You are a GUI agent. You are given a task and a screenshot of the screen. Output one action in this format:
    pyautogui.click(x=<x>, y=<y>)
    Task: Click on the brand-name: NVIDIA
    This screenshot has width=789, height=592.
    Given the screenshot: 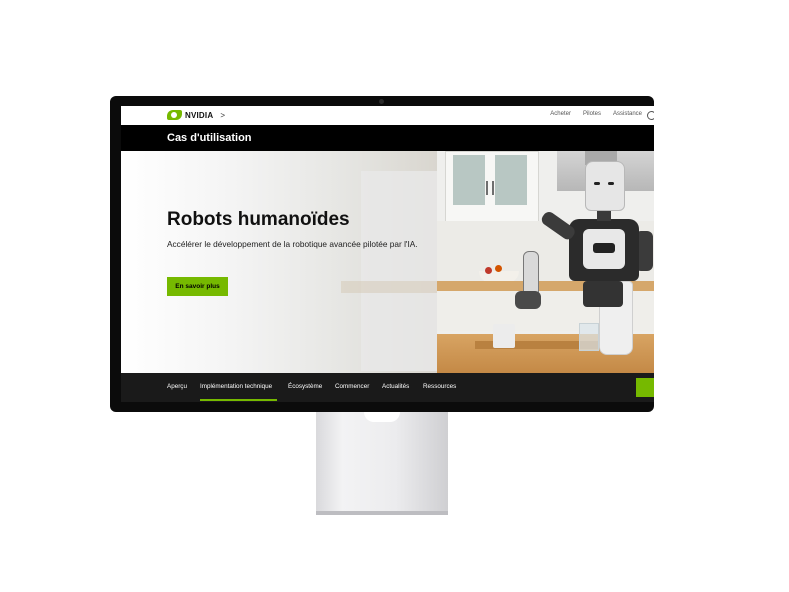 What is the action you would take?
    pyautogui.click(x=199, y=115)
    